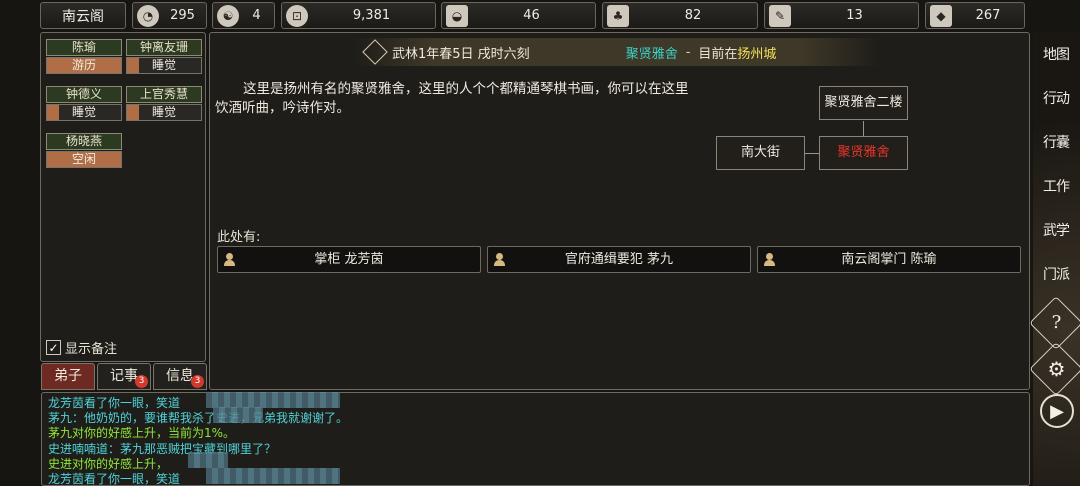  I want to click on show-remark-label: 显示备注, so click(91, 349).